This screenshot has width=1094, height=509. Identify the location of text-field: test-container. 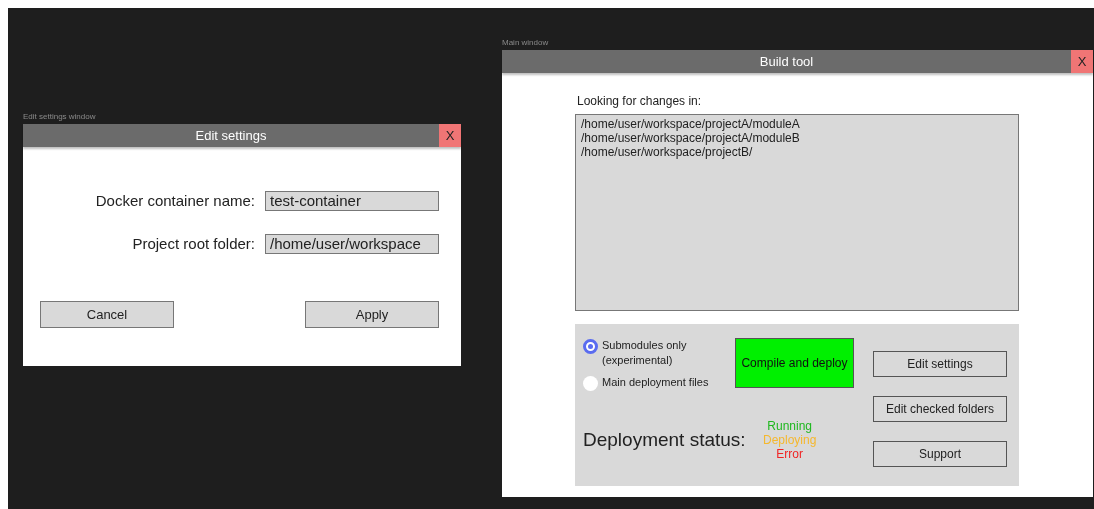
(352, 201).